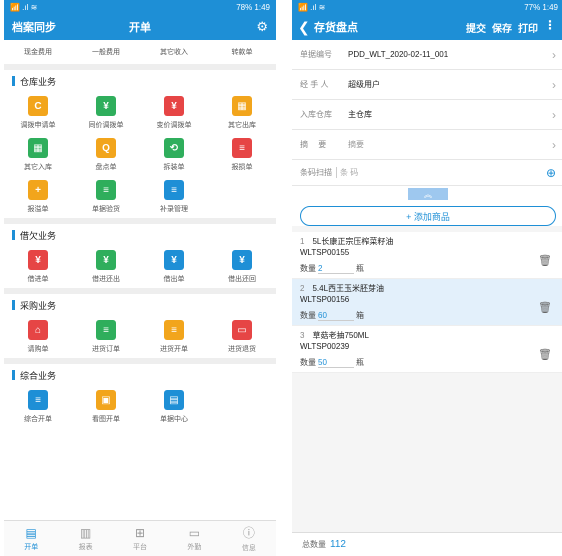 This screenshot has width=562, height=556. What do you see at coordinates (31, 532) in the screenshot?
I see `nav-order-icon: ▤` at bounding box center [31, 532].